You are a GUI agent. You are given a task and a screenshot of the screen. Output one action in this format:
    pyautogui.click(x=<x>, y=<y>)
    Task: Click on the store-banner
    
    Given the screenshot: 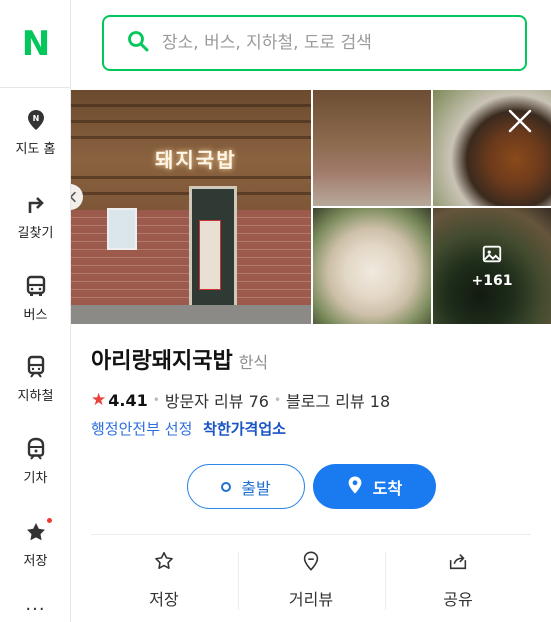 What is the action you would take?
    pyautogui.click(x=210, y=255)
    